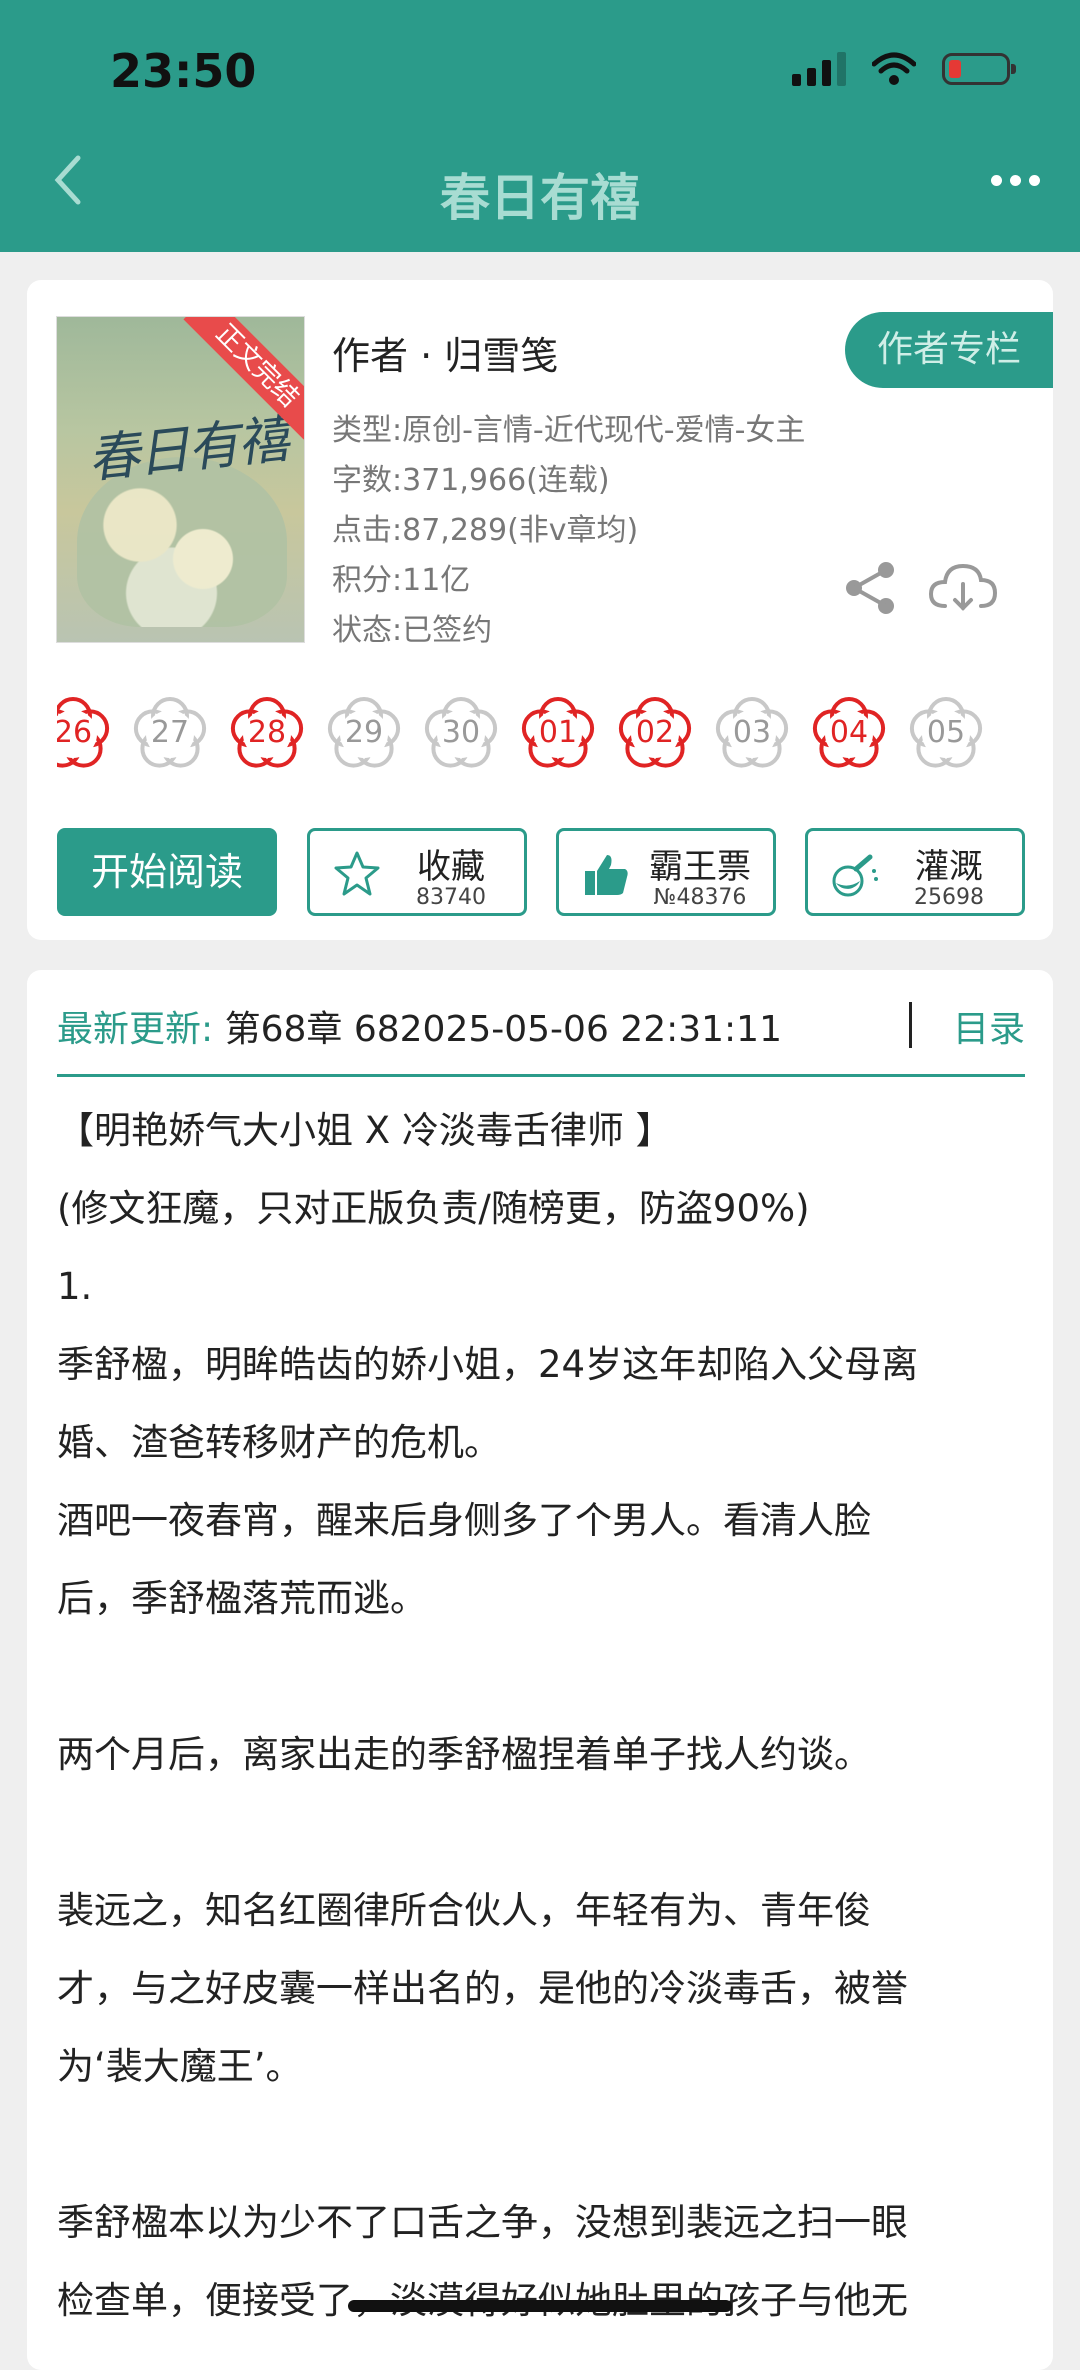 This screenshot has height=2370, width=1080. I want to click on action-row: 开始阅读 收藏 83740 霸王票 №48376 灌溉 25698, so click(541, 872).